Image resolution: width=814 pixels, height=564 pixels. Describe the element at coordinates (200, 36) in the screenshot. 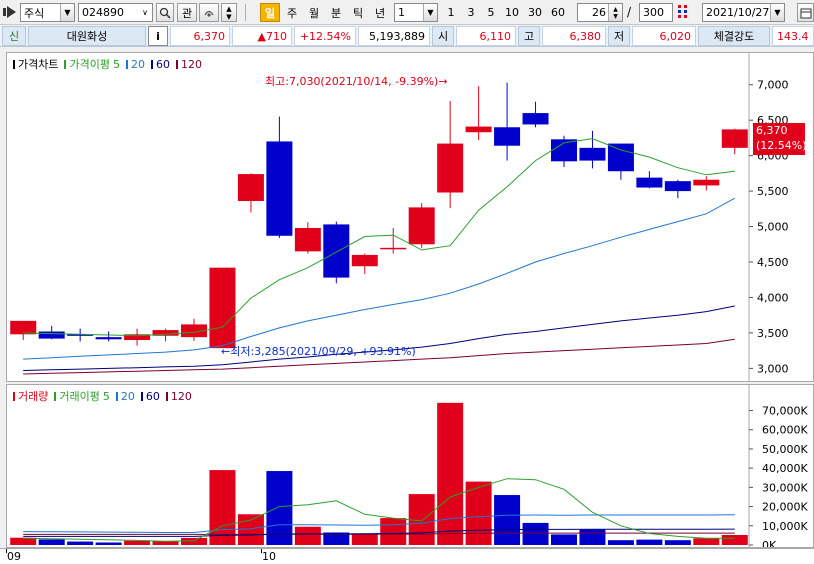

I see `current-price: 6,370` at that location.